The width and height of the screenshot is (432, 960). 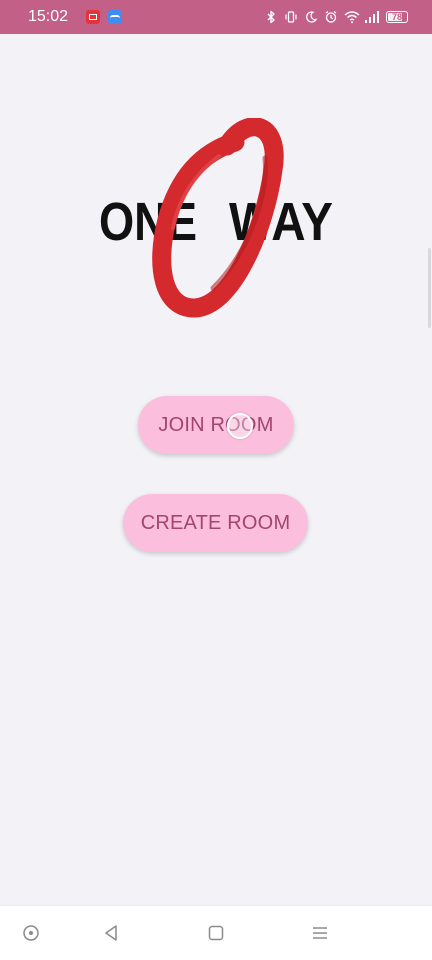 I want to click on scrollbar, so click(x=429, y=288).